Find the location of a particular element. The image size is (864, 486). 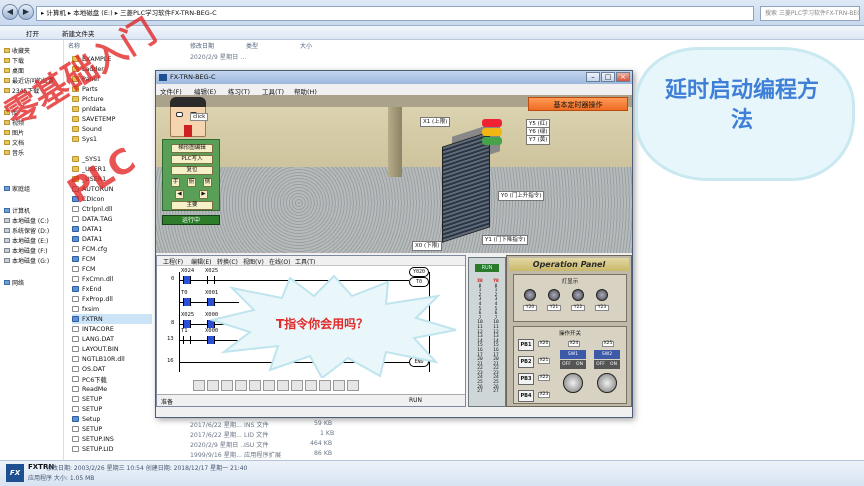

tool-rising-icon is located at coordinates (311, 385).